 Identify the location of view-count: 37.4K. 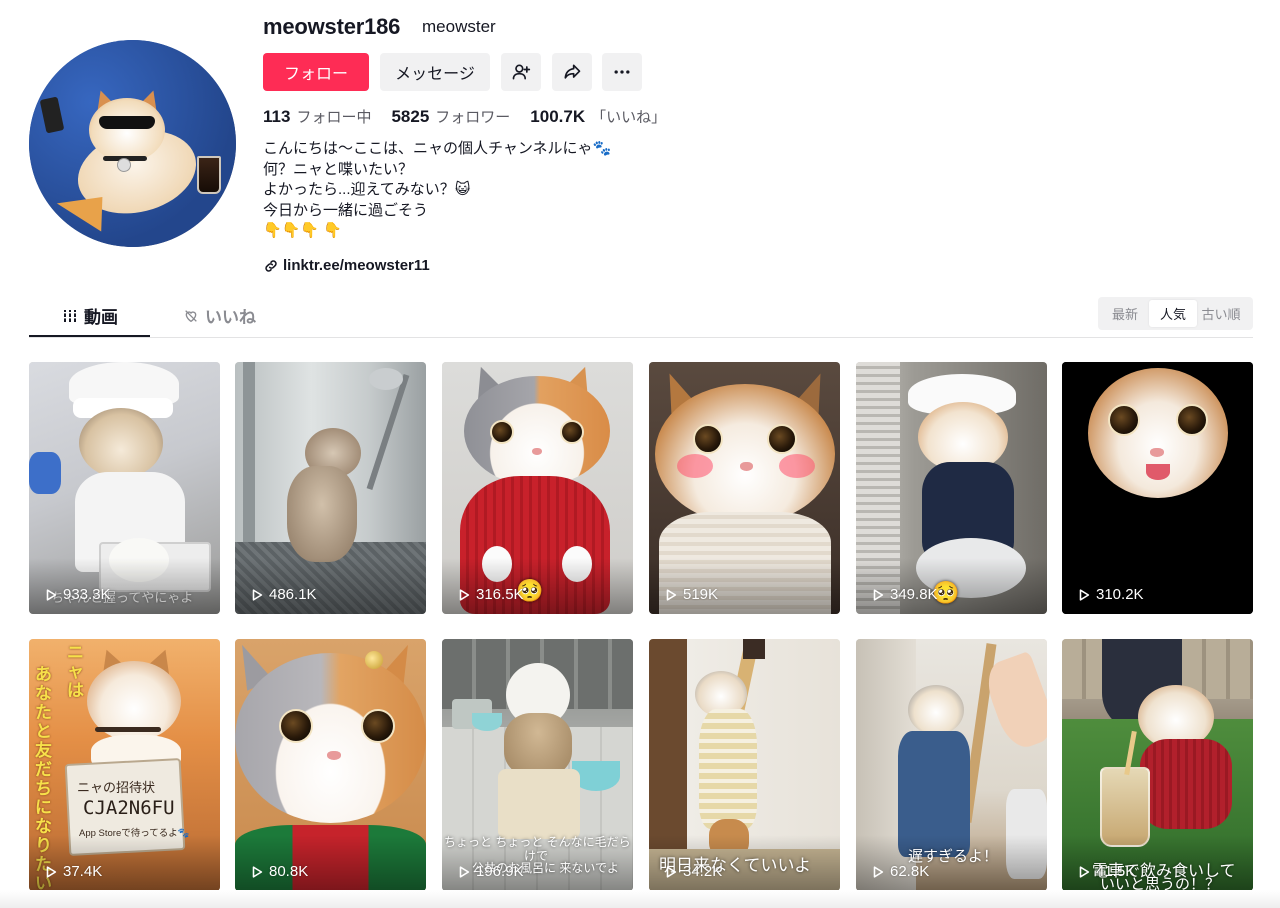
(73, 871).